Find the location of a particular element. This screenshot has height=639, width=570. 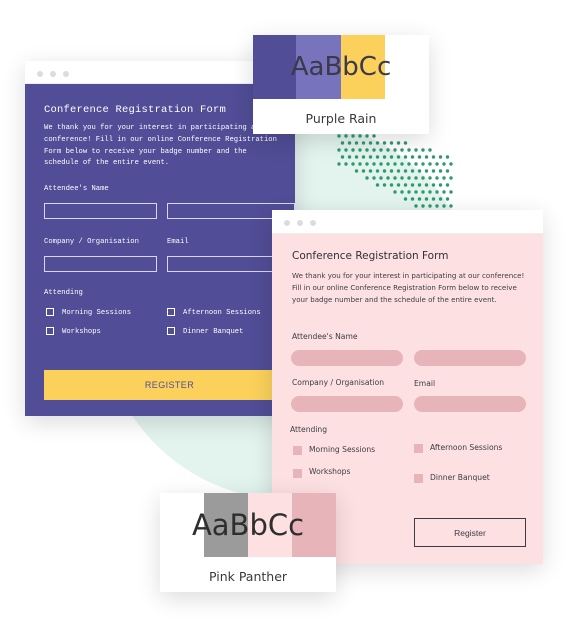

register-button: Register is located at coordinates (470, 532).